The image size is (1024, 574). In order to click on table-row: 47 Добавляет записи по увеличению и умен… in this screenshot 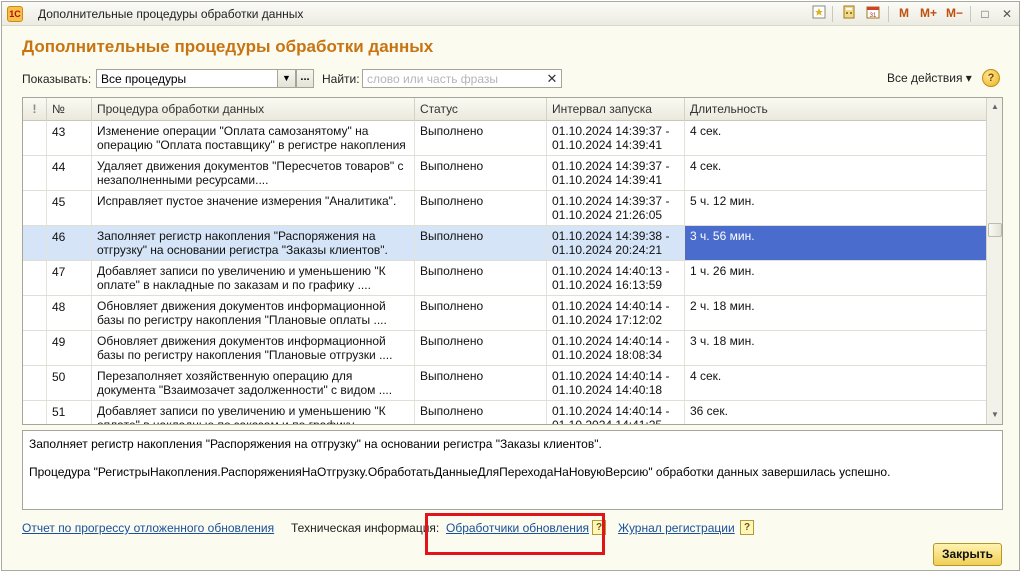, I will do `click(504, 278)`.